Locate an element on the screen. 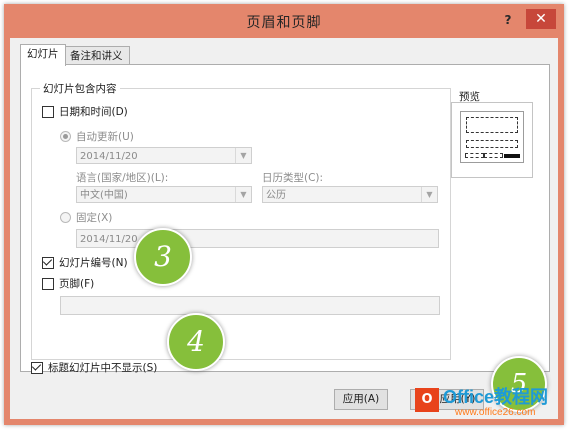 The width and height of the screenshot is (570, 431). footer-input is located at coordinates (250, 305).